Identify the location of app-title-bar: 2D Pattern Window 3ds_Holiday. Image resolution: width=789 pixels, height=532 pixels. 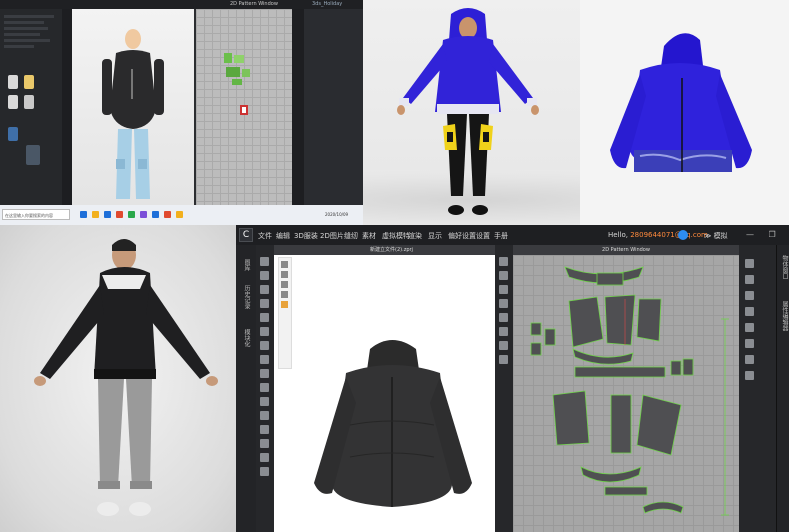
(181, 4).